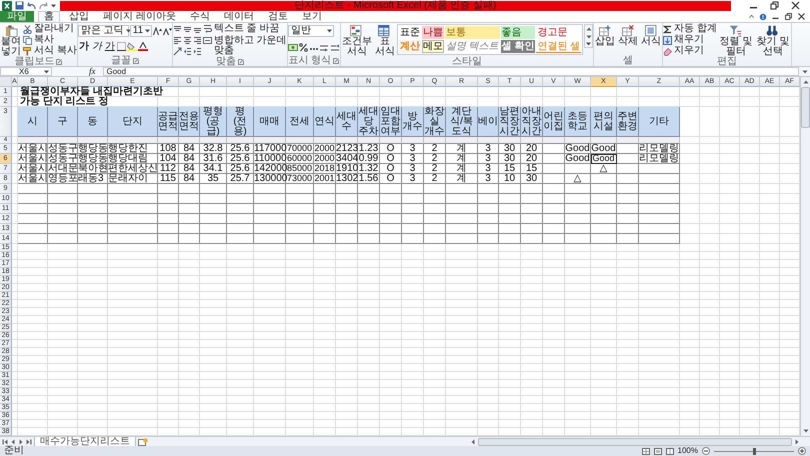 This screenshot has width=810, height=456. Describe the element at coordinates (754, 451) in the screenshot. I see `slider-thumb` at that location.